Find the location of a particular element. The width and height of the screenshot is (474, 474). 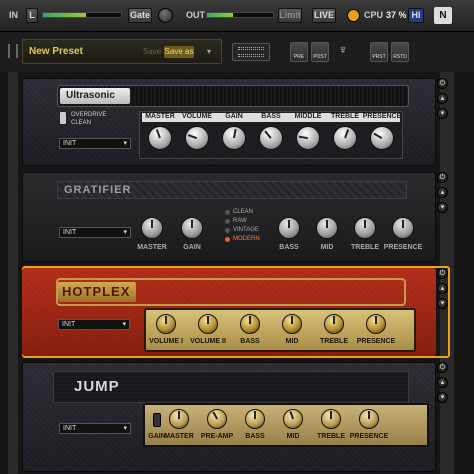

knob-label: VOLUME I is located at coordinates (166, 341).